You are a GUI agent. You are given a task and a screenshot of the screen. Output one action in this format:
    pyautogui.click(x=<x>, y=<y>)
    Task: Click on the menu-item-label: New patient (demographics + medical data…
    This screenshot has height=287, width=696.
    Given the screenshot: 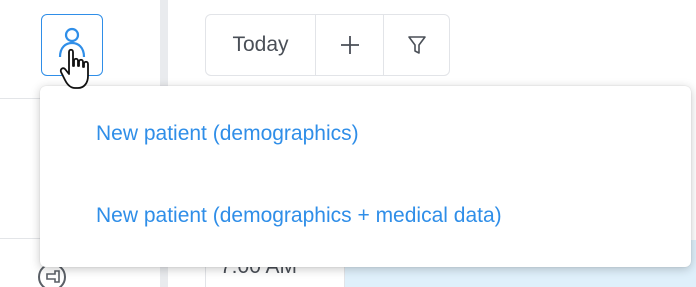 What is the action you would take?
    pyautogui.click(x=299, y=215)
    